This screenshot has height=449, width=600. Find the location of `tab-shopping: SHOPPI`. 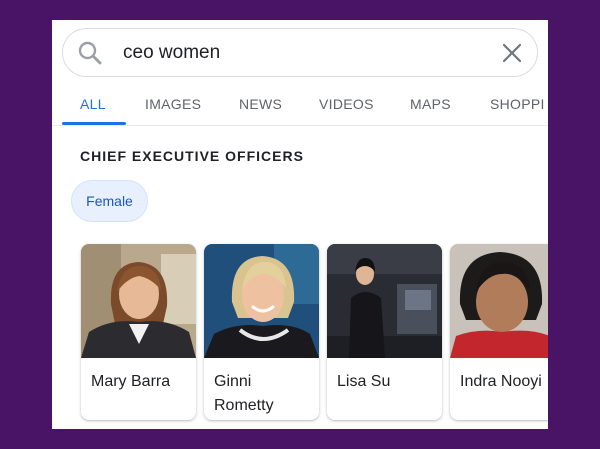

tab-shopping: SHOPPI is located at coordinates (517, 104).